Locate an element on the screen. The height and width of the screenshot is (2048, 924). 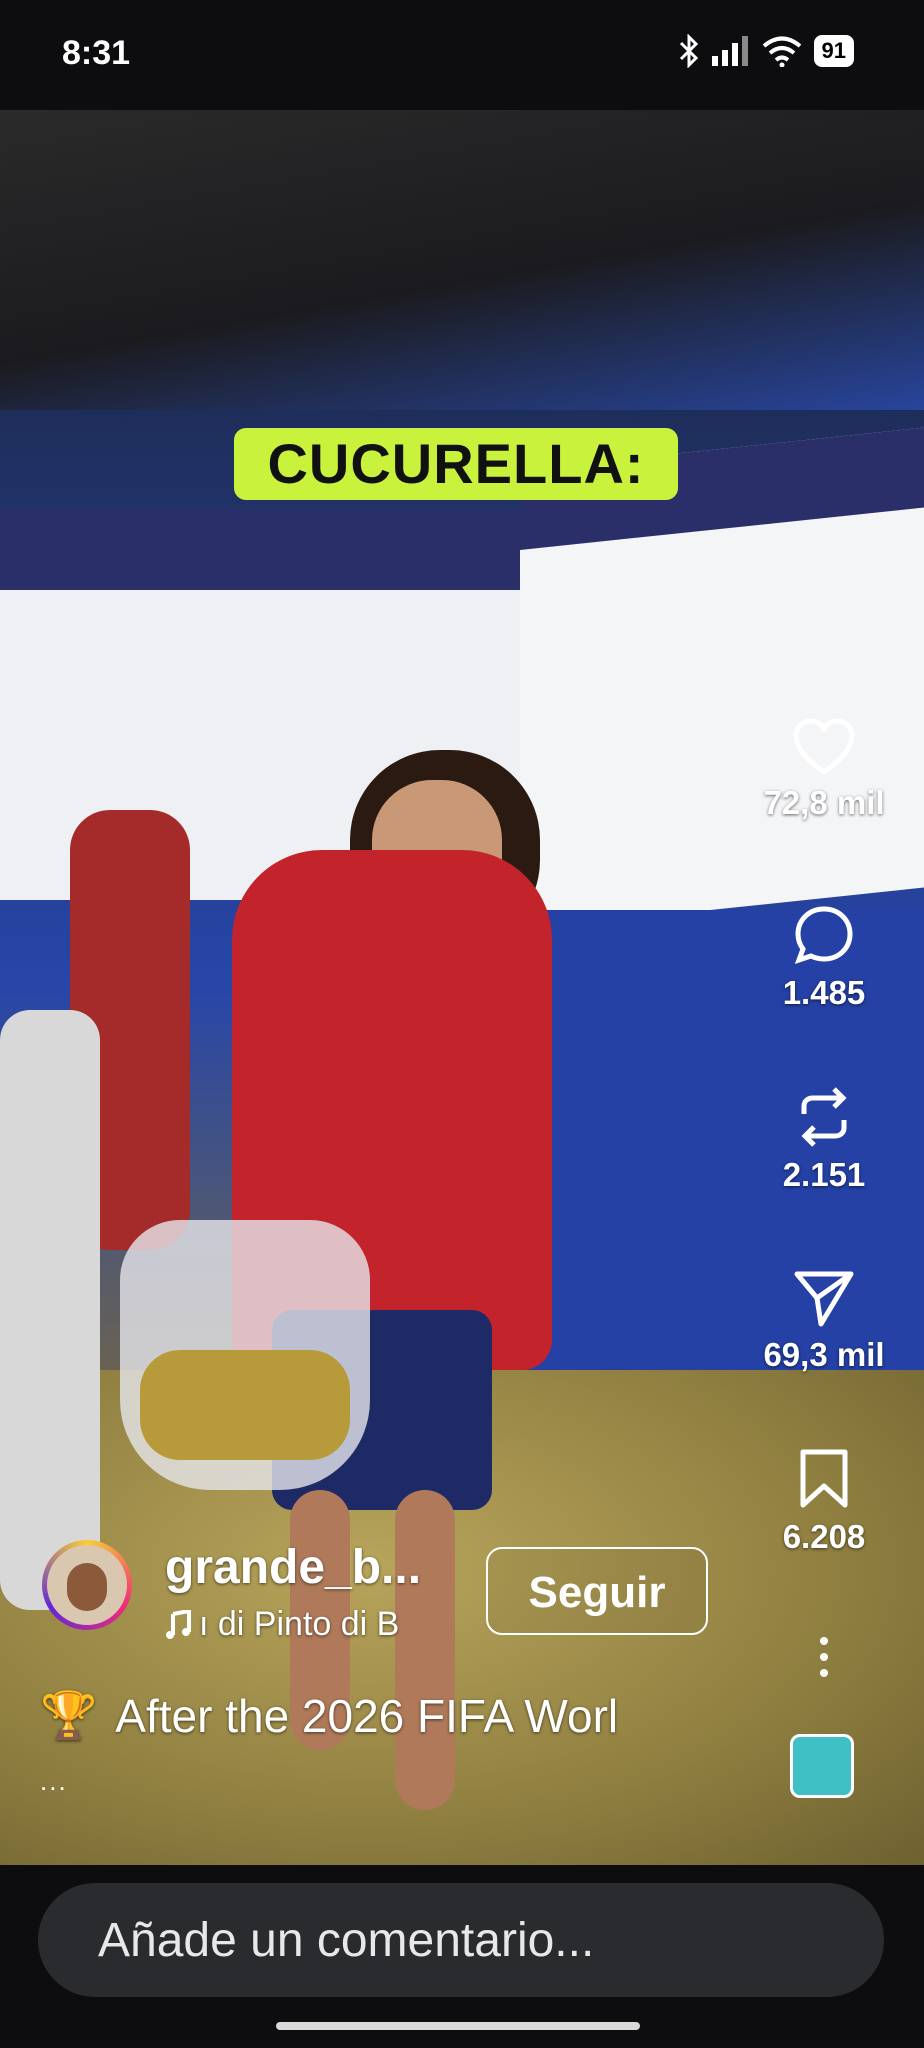
battery-indicator: 91 is located at coordinates (833, 51).